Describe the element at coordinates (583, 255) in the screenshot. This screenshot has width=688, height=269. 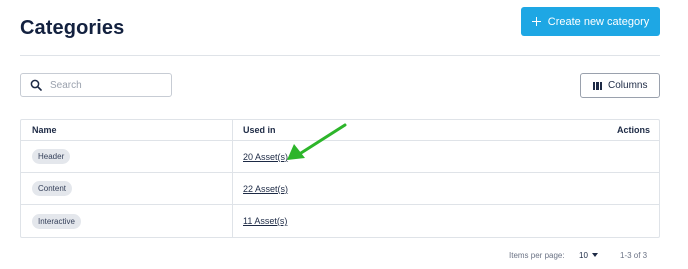
I see `items-per-page-value: 10` at that location.